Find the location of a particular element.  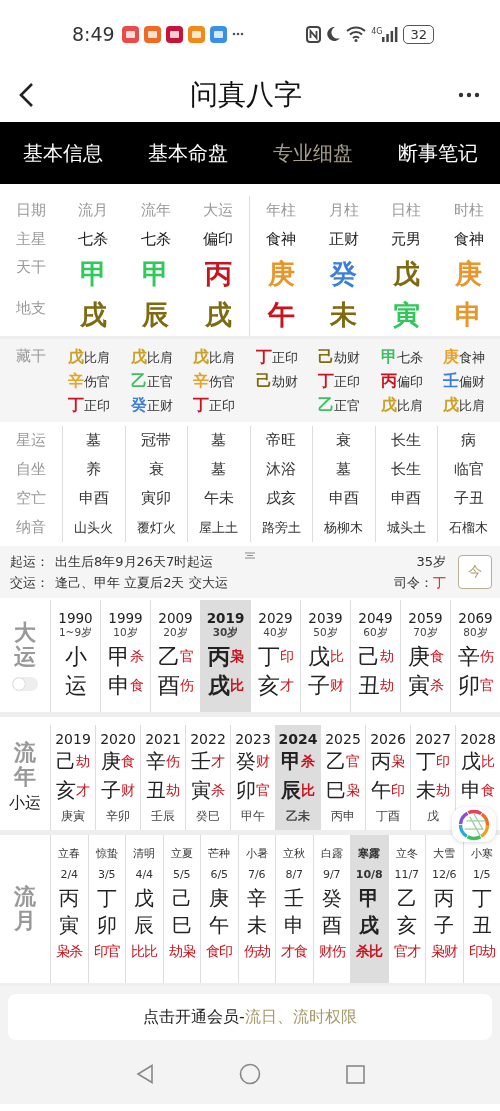

year-label: 1999 is located at coordinates (125, 618).